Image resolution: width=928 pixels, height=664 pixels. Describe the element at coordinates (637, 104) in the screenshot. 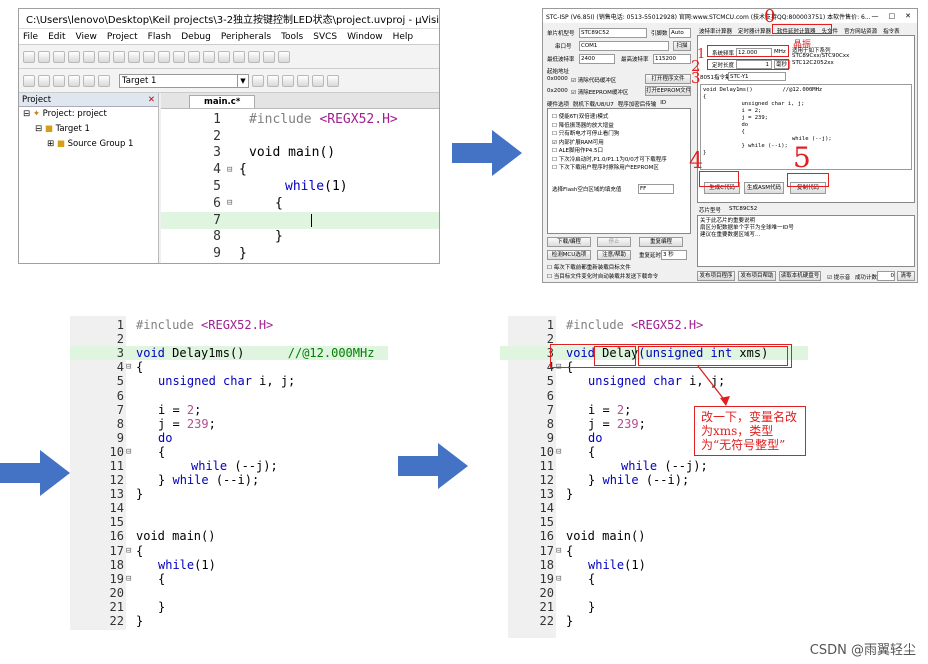

I see `tab-encrypt: 程序加密后传输` at that location.